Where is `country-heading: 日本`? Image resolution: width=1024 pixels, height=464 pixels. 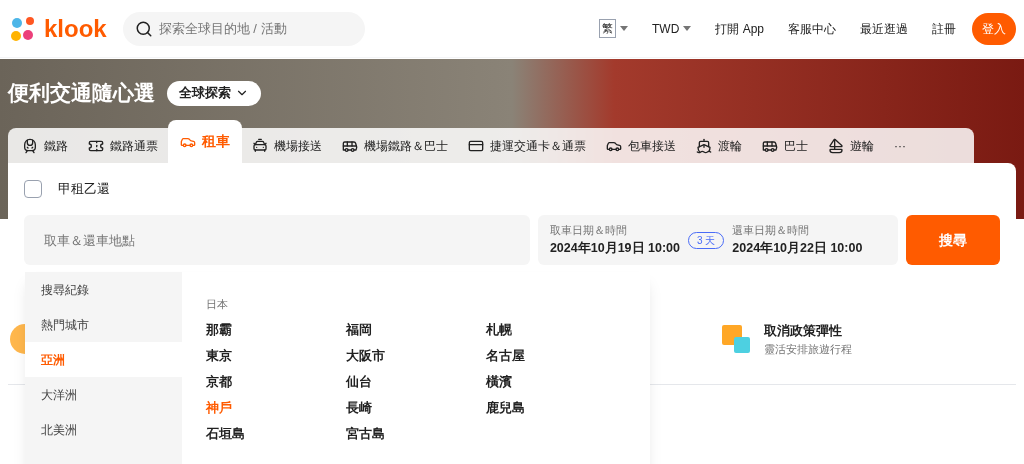
country-heading: 日本 is located at coordinates (217, 304).